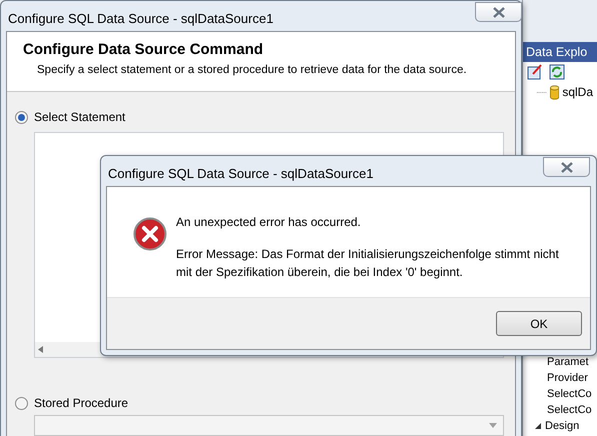 This screenshot has height=436, width=597. What do you see at coordinates (252, 70) in the screenshot?
I see `page-description: Specify a select statement or a stored procedure to retrieve data for the data source.` at bounding box center [252, 70].